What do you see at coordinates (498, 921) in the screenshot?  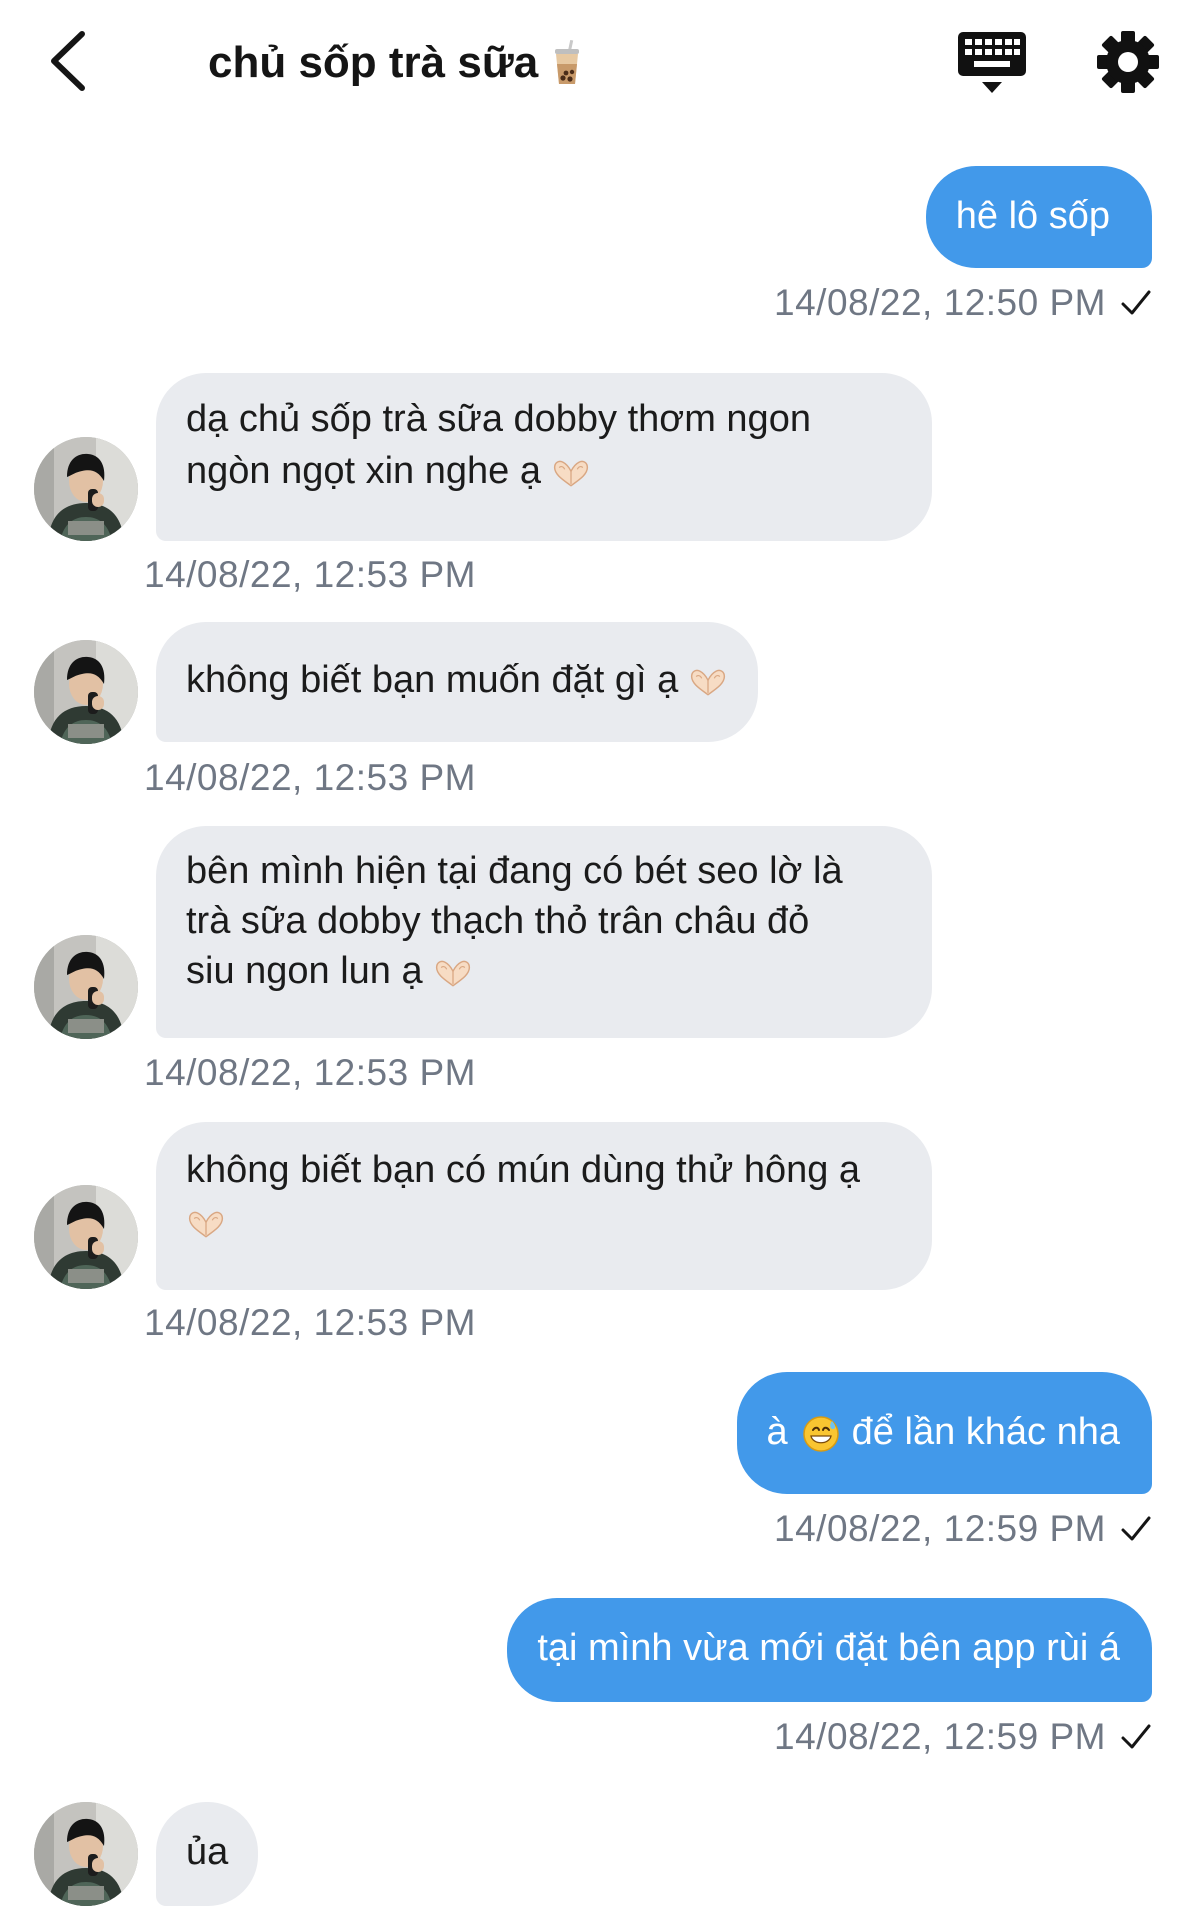 I see `message-text-line: trà sữa dobby thạch thỏ trân châu đỏ` at bounding box center [498, 921].